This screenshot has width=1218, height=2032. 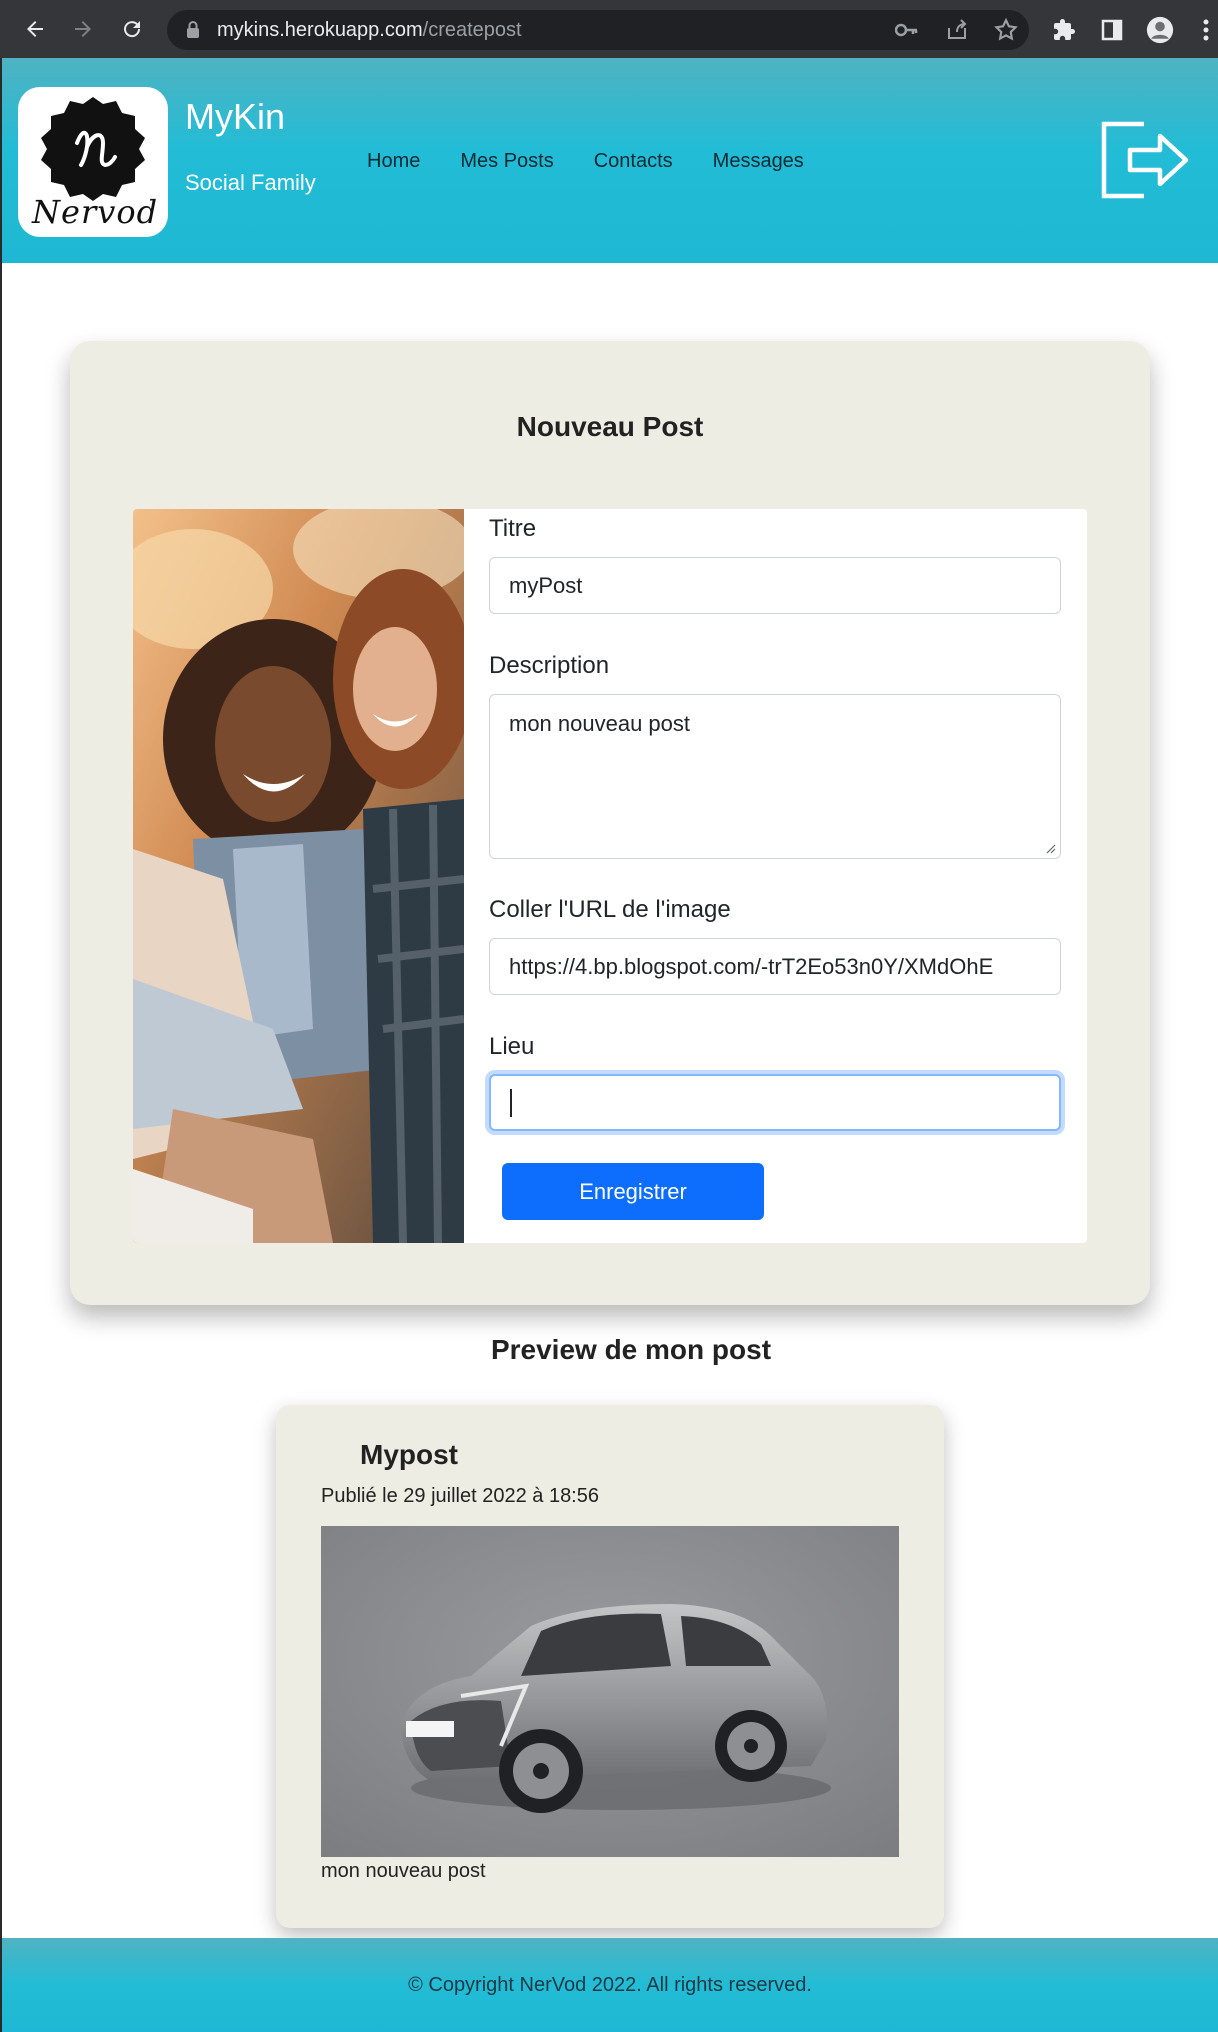 I want to click on post-description: mon nouveau post, so click(x=403, y=1871).